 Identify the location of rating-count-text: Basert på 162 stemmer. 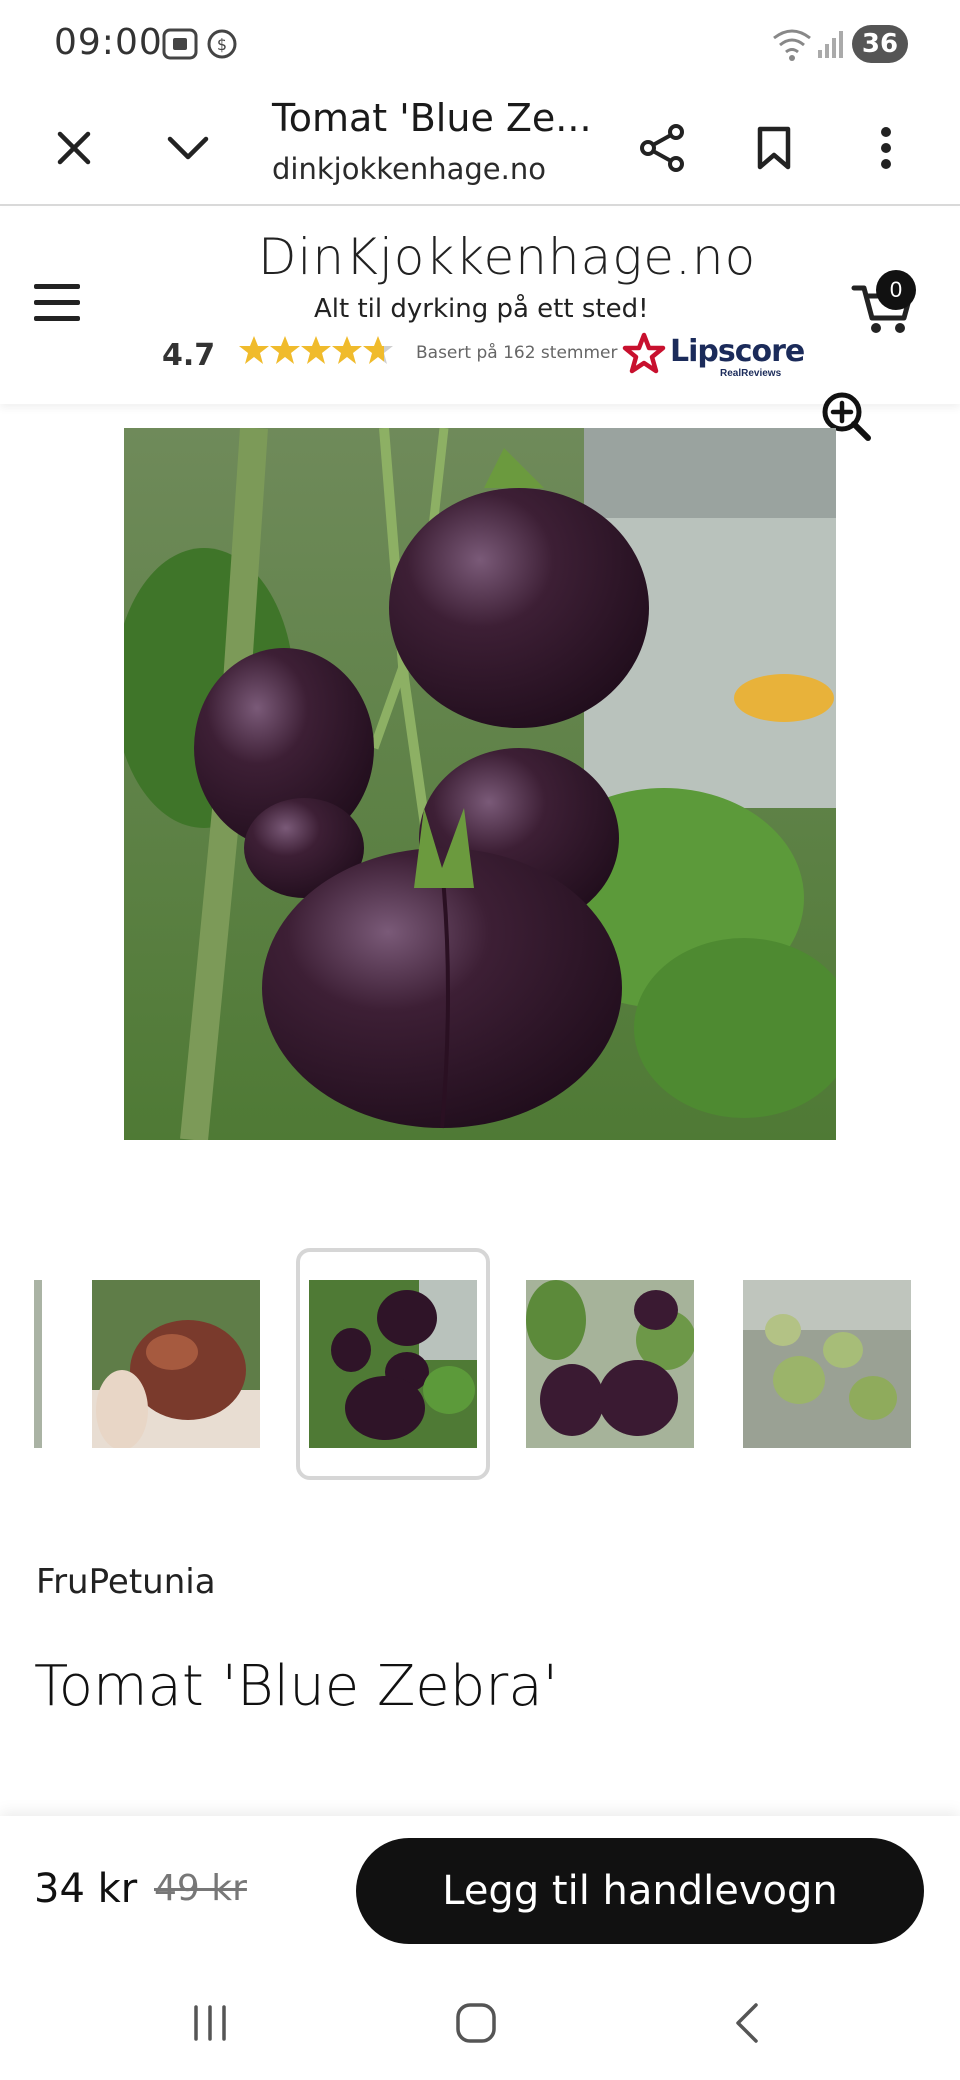
(517, 353).